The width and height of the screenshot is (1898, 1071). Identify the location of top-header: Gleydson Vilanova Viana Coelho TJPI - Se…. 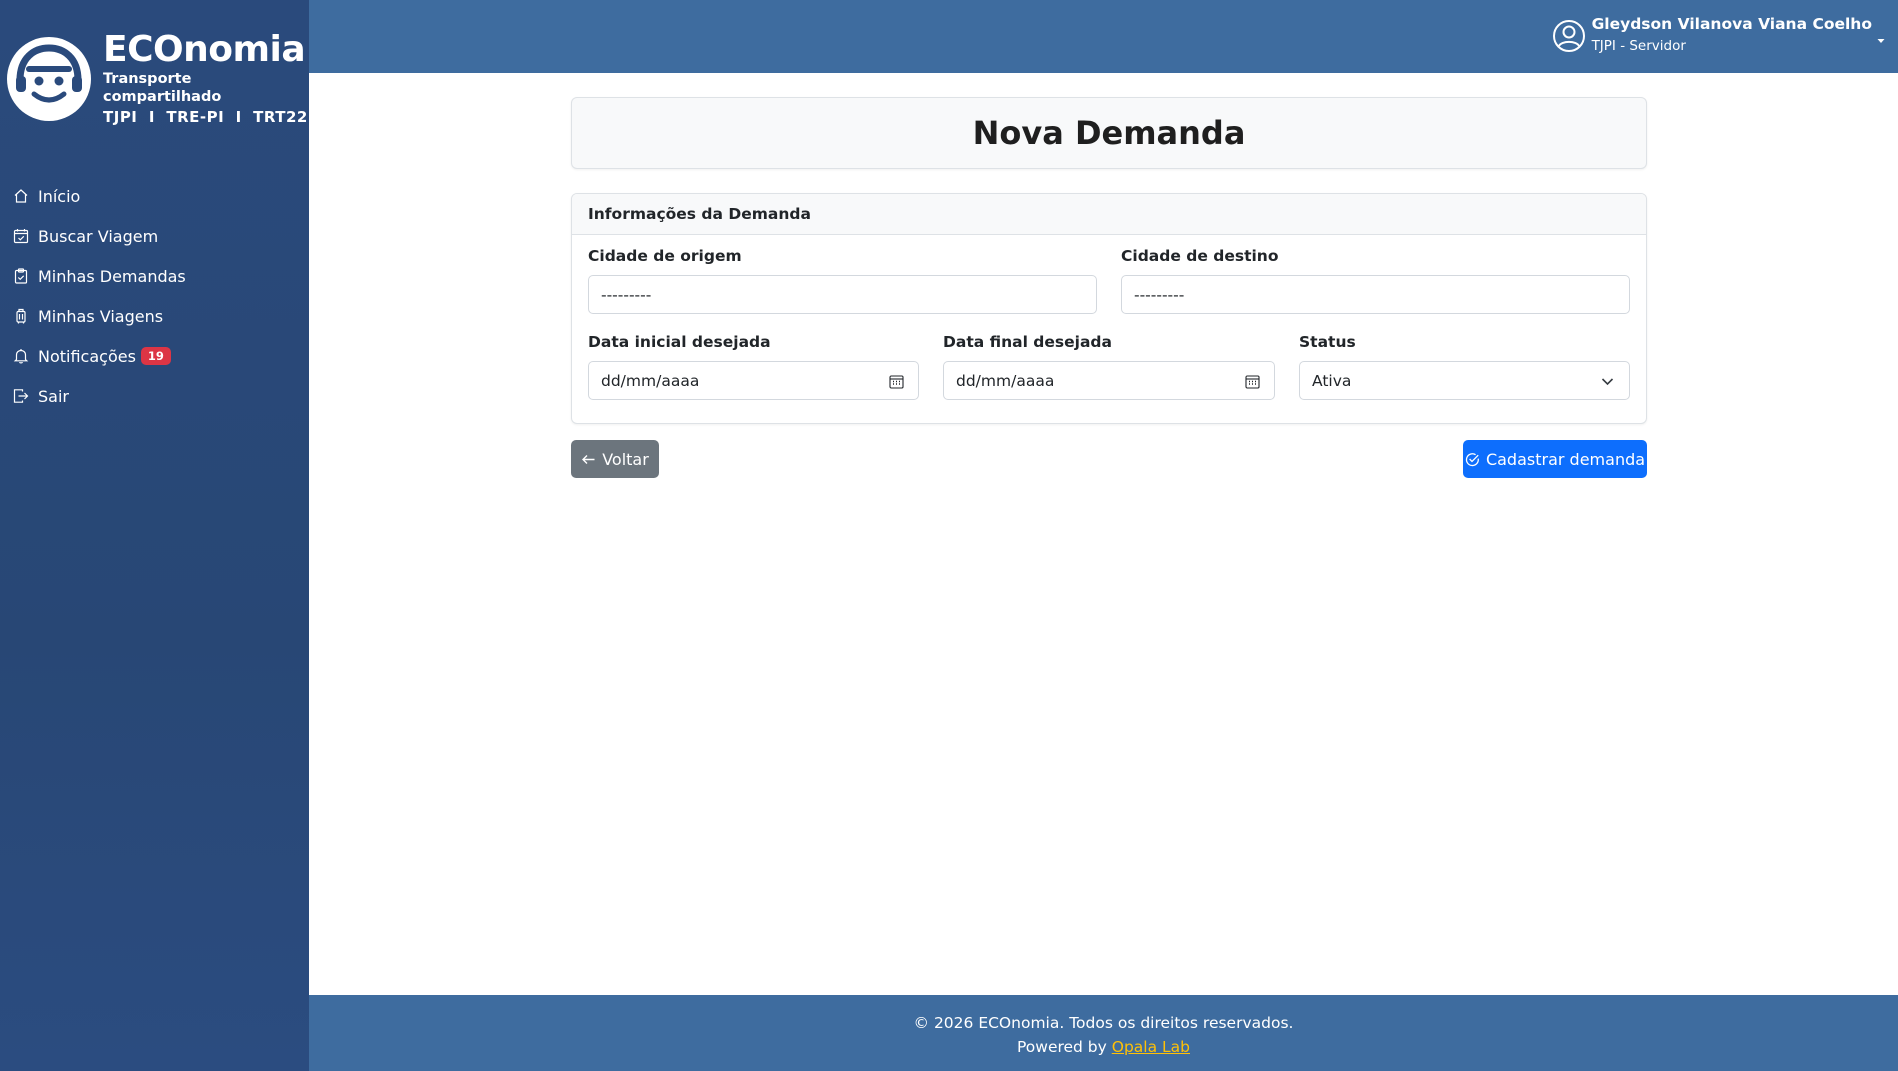
(1103, 36).